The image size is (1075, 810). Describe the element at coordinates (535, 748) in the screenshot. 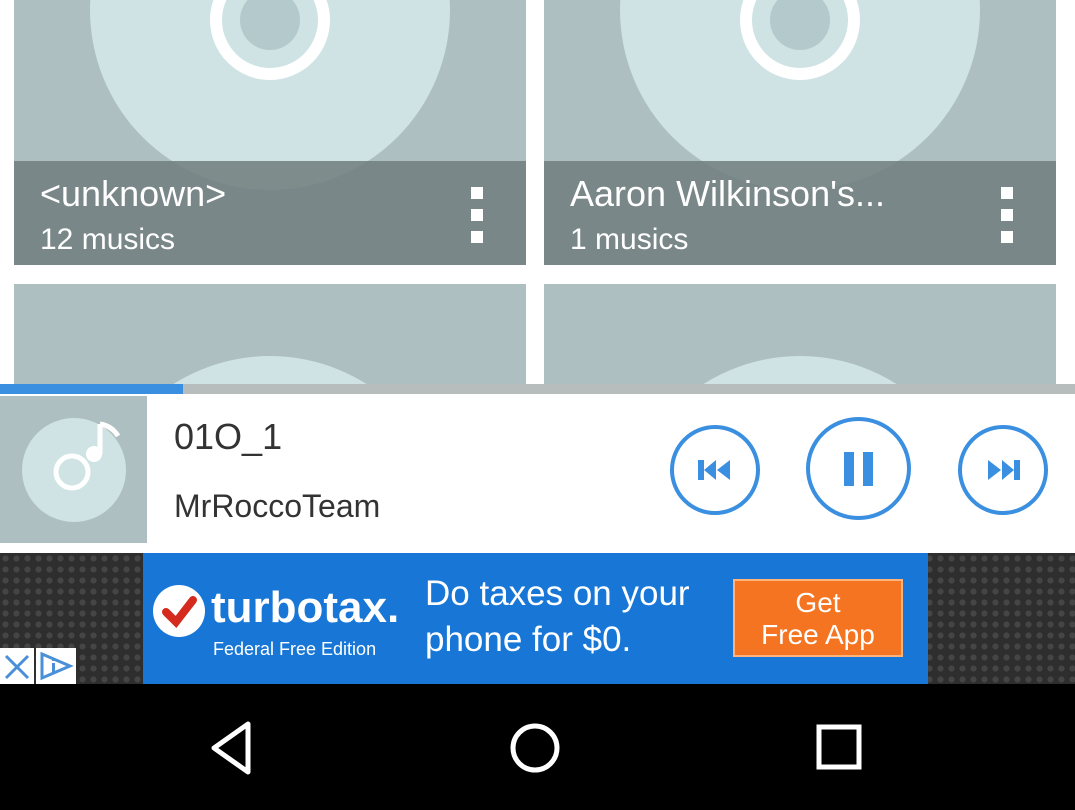

I see `home-circle-icon` at that location.